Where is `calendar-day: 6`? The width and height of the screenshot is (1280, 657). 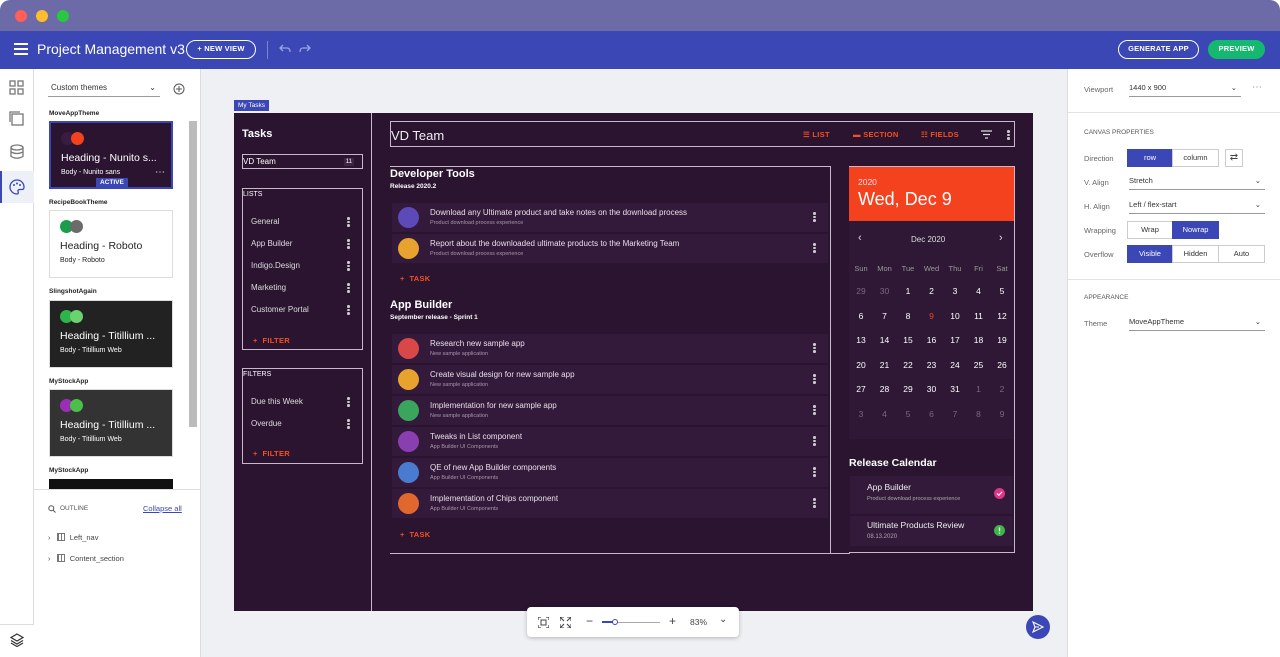 calendar-day: 6 is located at coordinates (861, 316).